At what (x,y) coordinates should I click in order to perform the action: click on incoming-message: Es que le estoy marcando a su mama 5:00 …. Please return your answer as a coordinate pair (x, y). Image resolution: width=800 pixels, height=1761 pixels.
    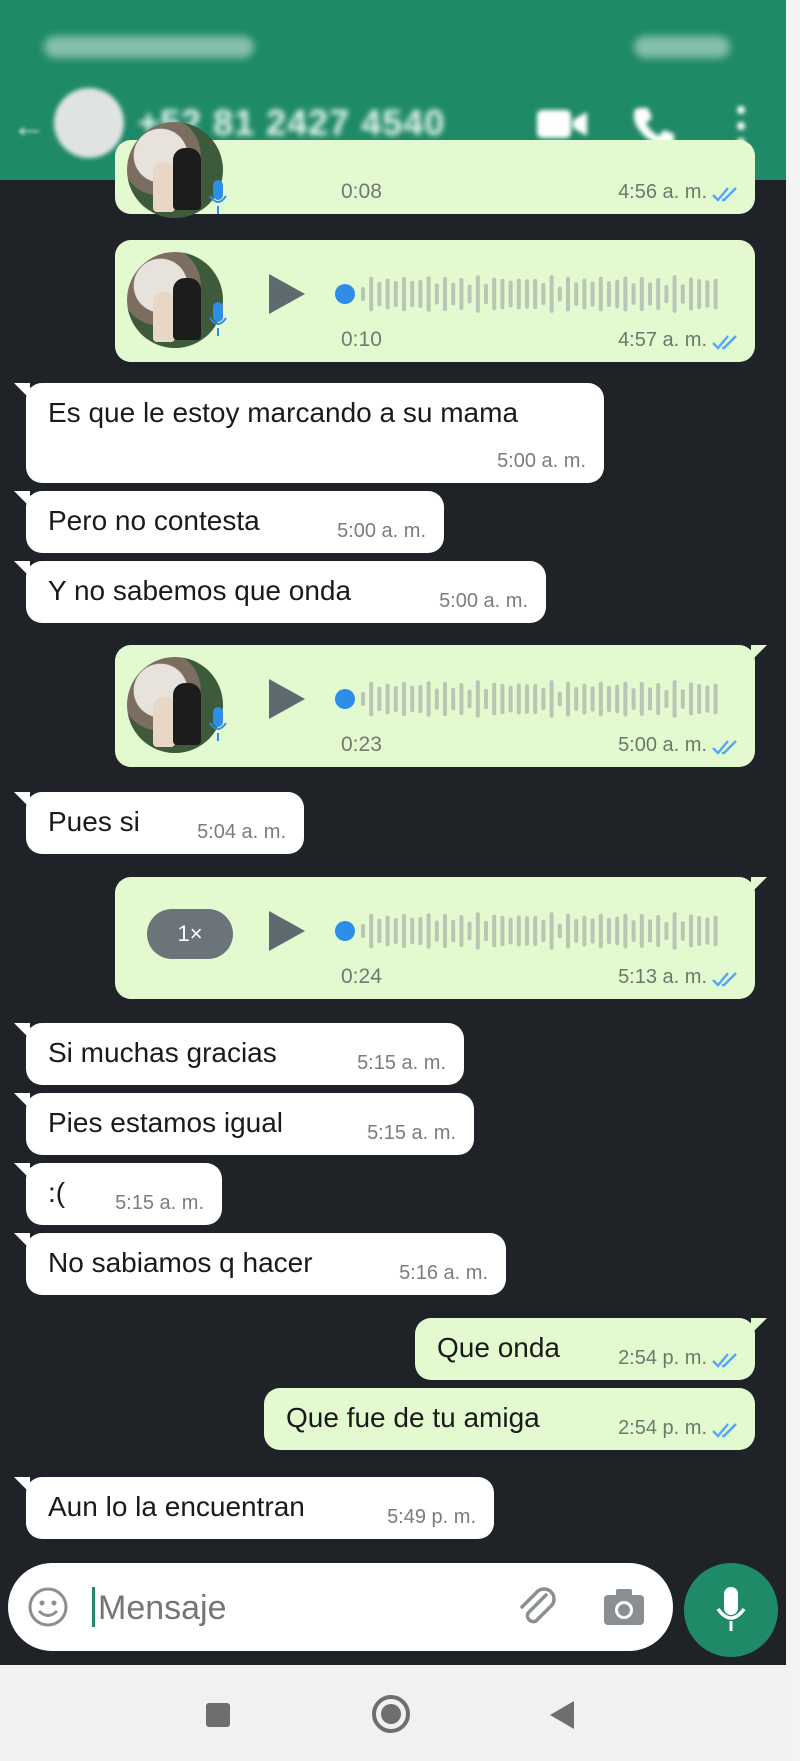
    Looking at the image, I should click on (309, 433).